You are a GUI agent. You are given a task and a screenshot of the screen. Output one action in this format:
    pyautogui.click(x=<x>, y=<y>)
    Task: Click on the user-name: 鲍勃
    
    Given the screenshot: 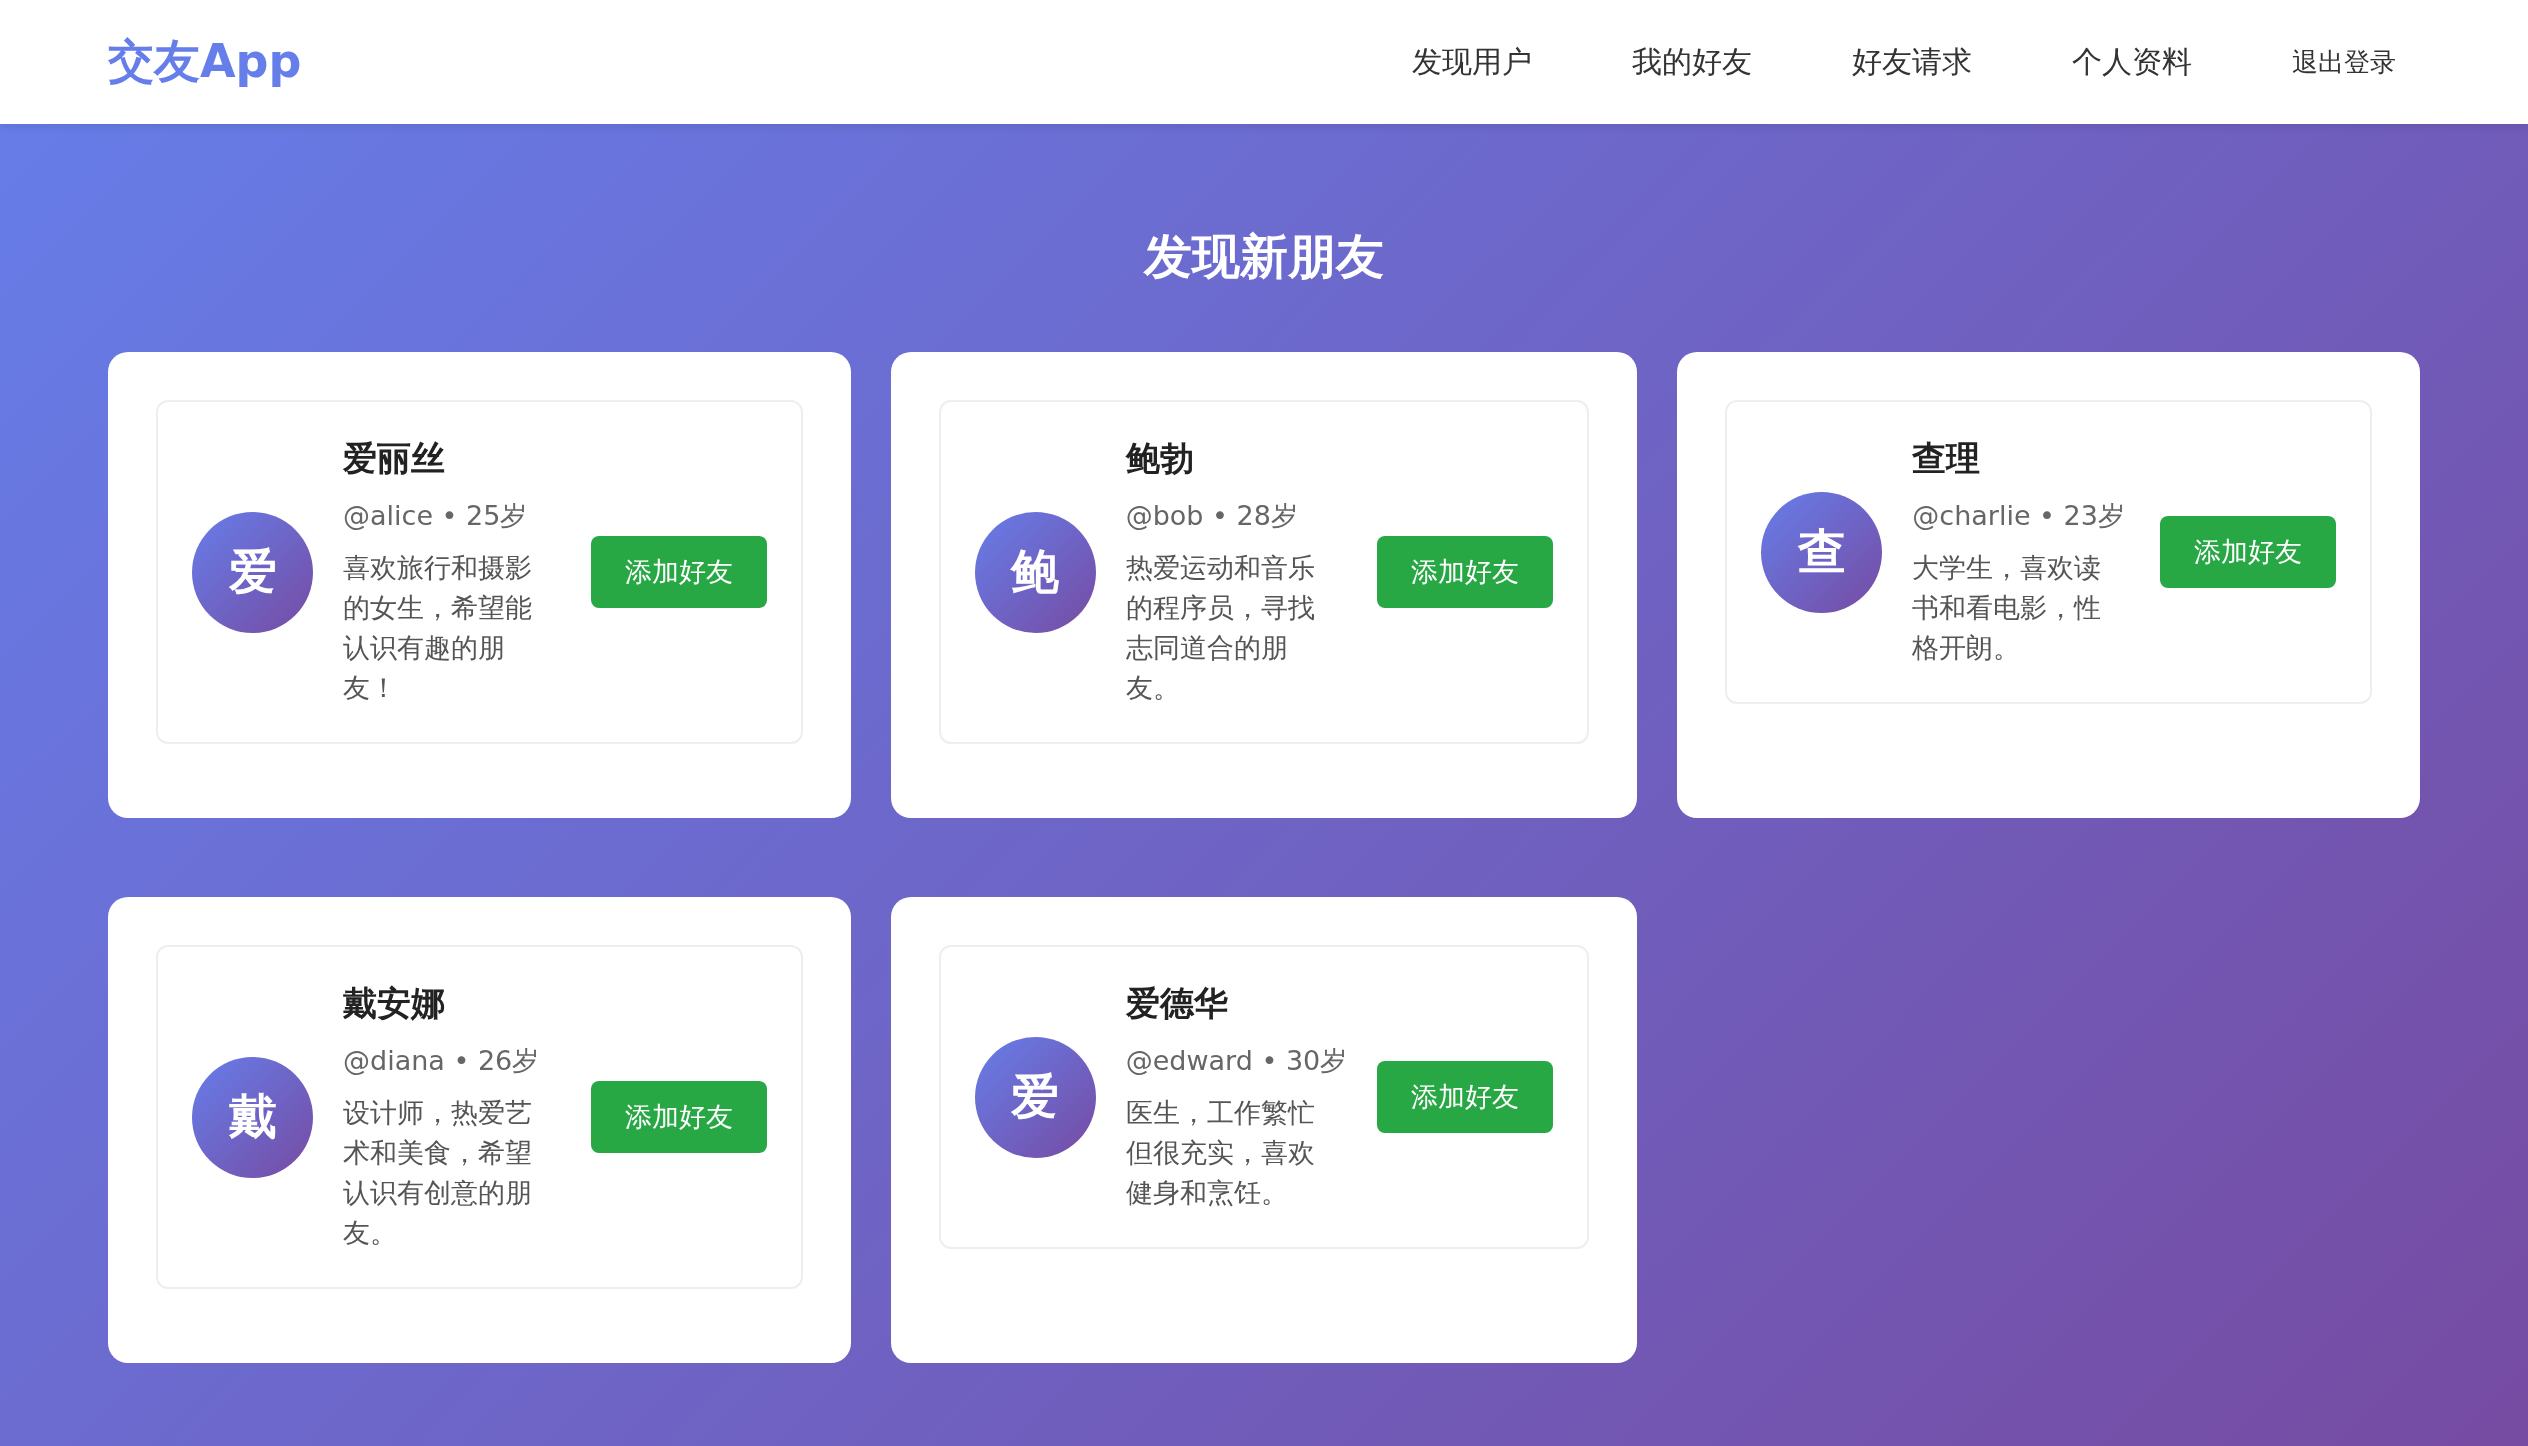 What is the action you would take?
    pyautogui.click(x=1160, y=458)
    